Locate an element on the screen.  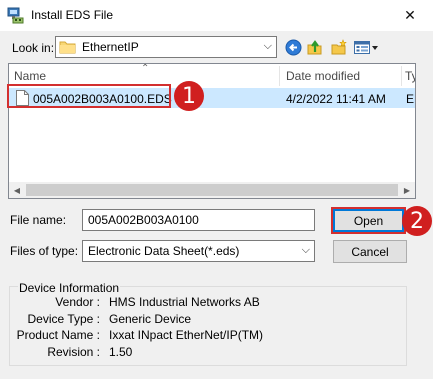
device-info-title: Device Information is located at coordinates (69, 288).